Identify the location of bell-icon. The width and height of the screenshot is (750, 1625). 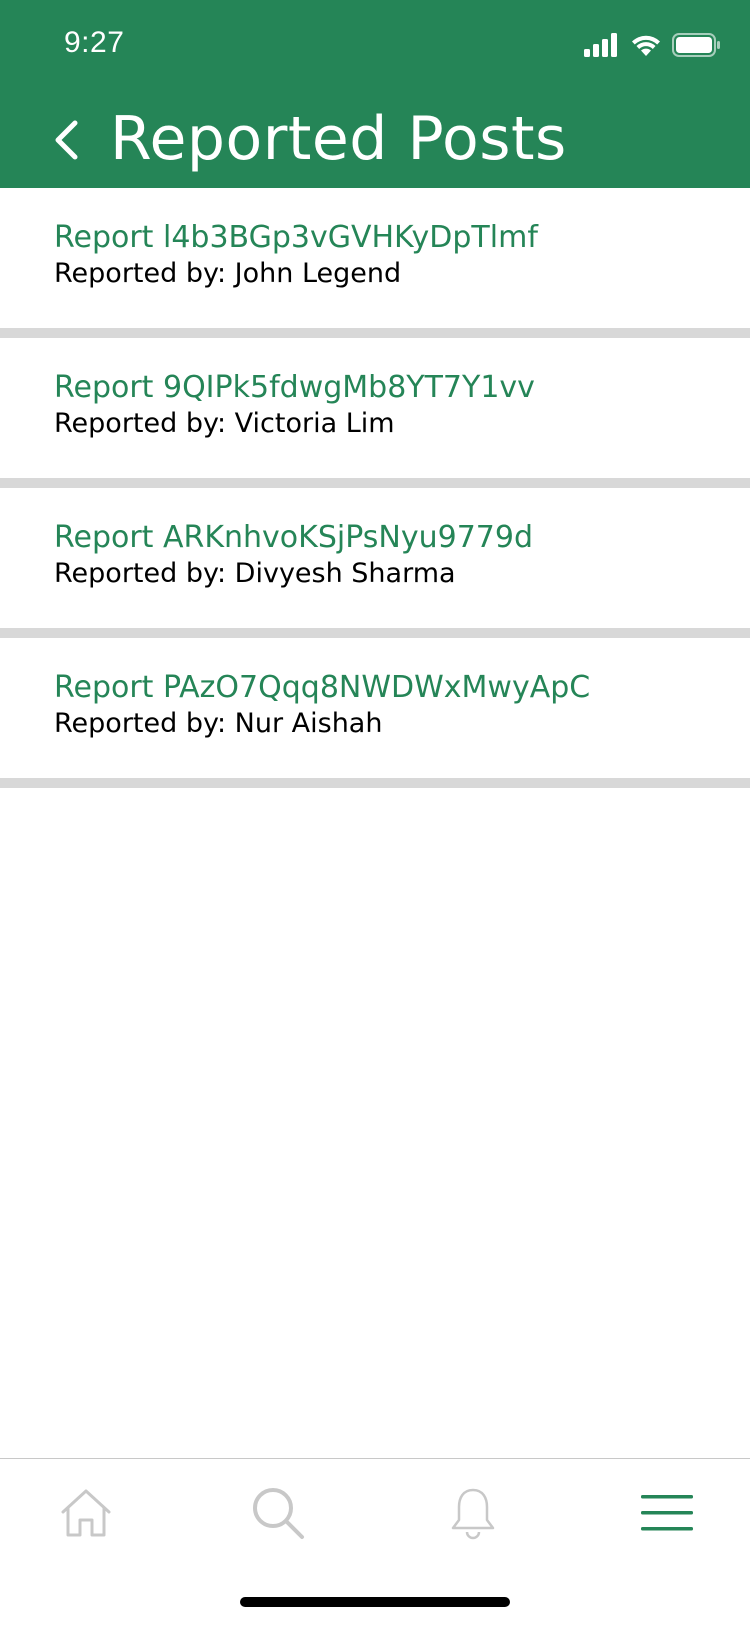
(473, 1514).